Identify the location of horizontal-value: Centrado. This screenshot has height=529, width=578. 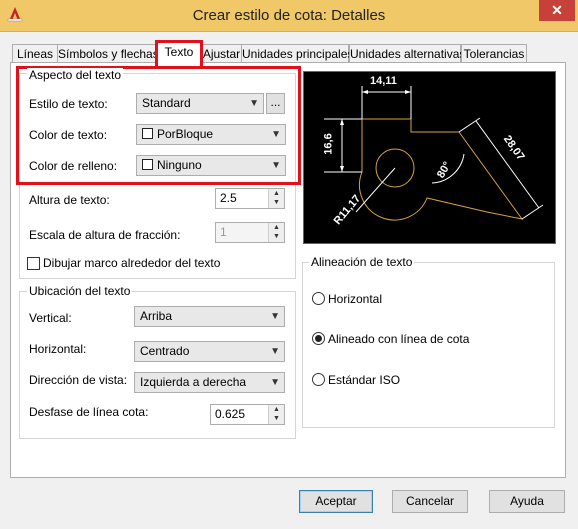
(165, 351).